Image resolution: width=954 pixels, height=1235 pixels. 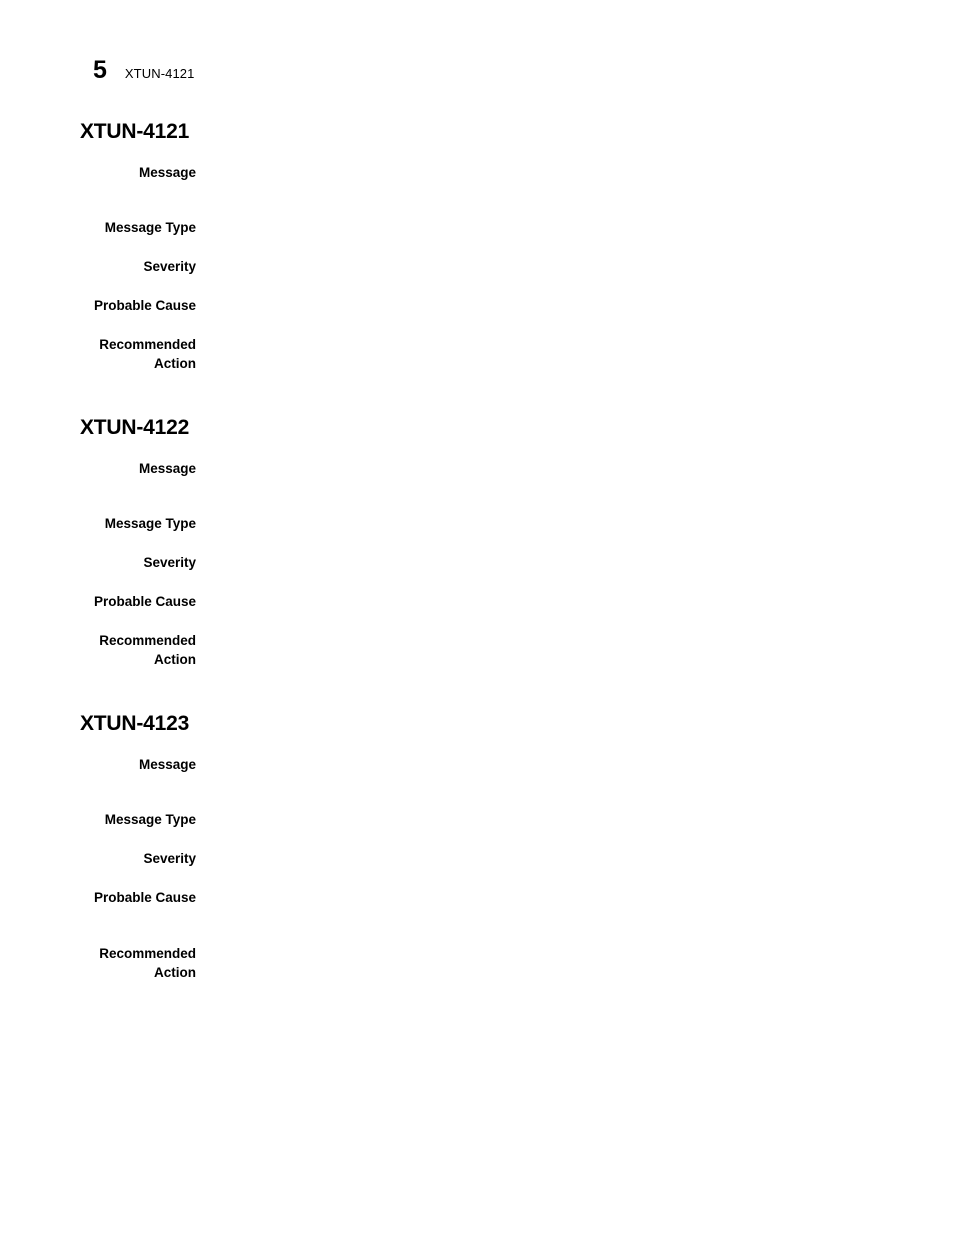 I want to click on section-heading: XTUN-4122, so click(x=135, y=428).